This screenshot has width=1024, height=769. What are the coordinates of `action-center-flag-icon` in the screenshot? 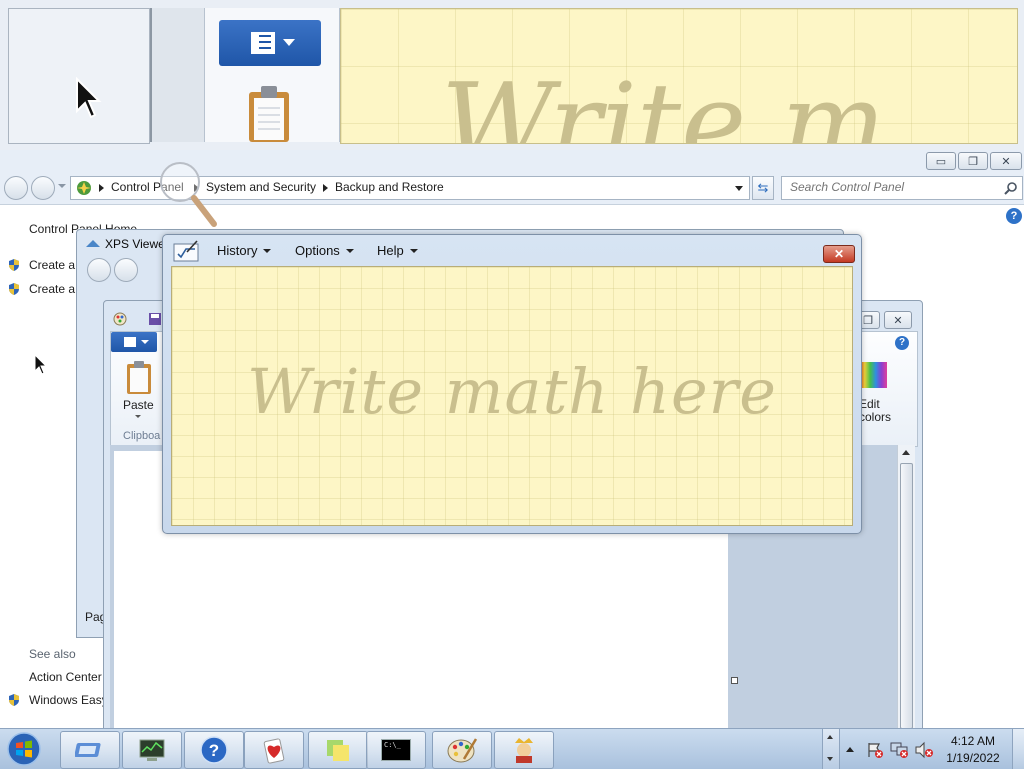 It's located at (875, 750).